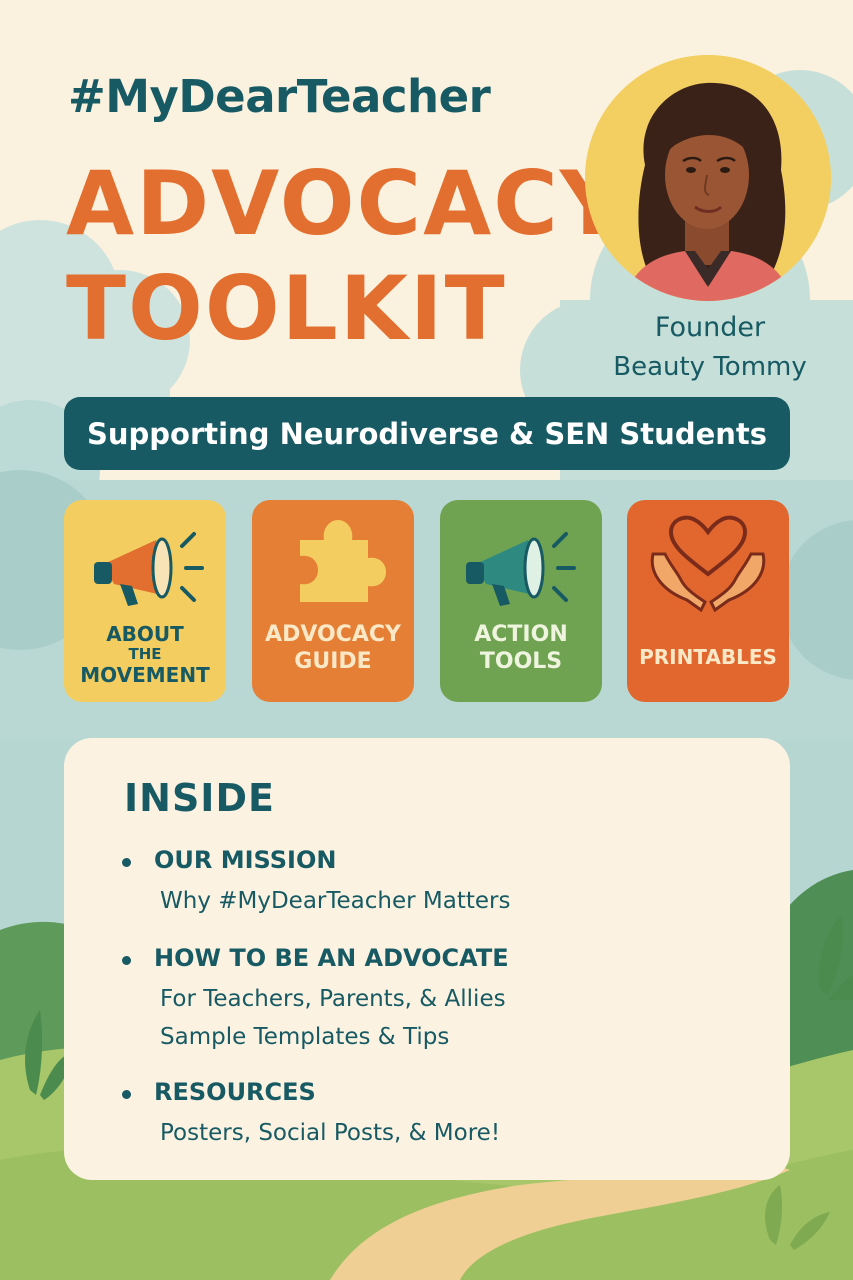 This screenshot has width=853, height=1280. What do you see at coordinates (279, 96) in the screenshot?
I see `hashtag-heading: #MyDearTeacher` at bounding box center [279, 96].